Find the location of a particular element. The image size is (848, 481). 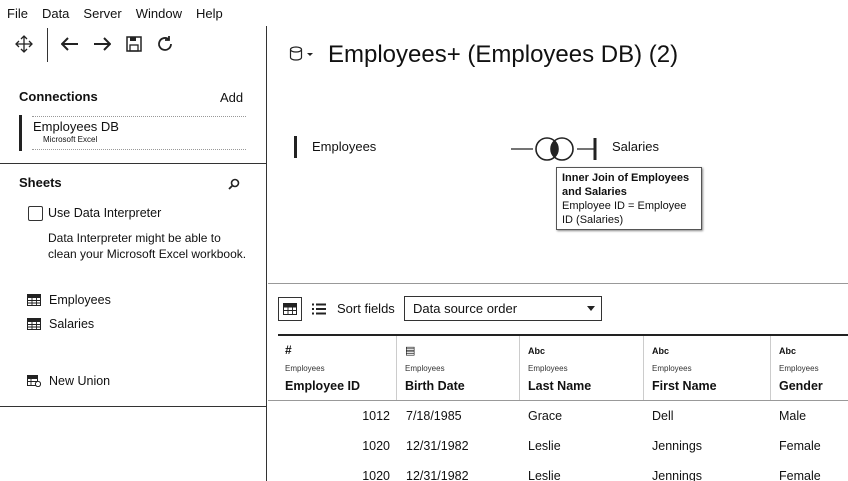

data-source-title: Employees+ (Employees DB) (2) is located at coordinates (503, 55).